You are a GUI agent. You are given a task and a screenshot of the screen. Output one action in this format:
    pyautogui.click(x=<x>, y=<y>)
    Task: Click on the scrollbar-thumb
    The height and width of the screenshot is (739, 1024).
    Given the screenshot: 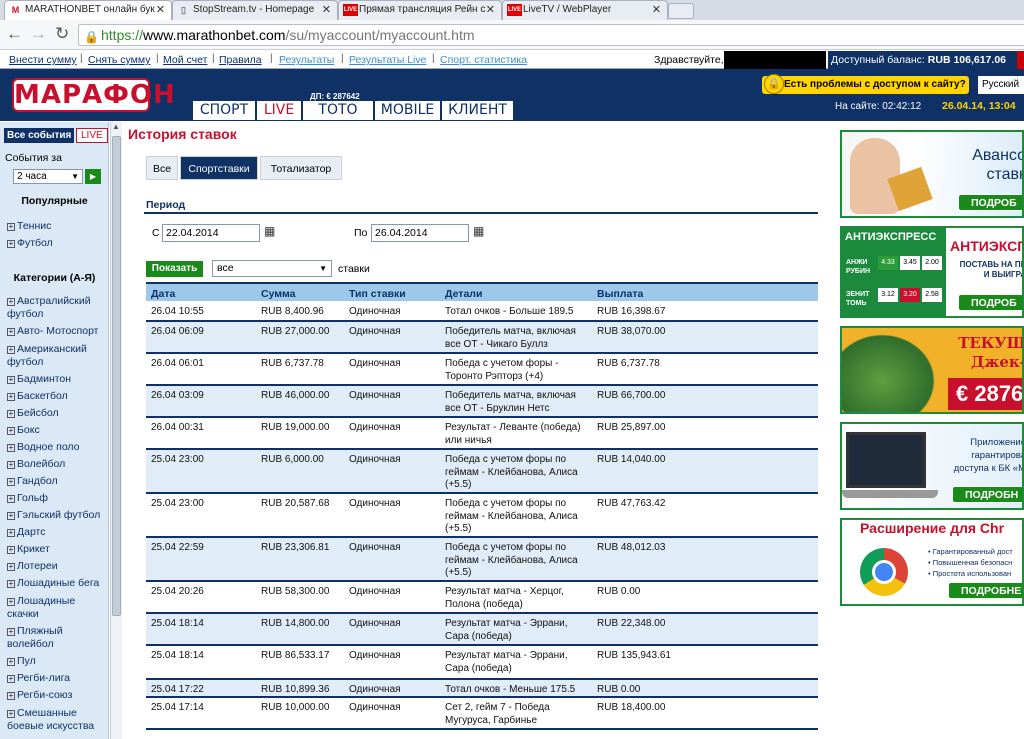 What is the action you would take?
    pyautogui.click(x=116, y=376)
    